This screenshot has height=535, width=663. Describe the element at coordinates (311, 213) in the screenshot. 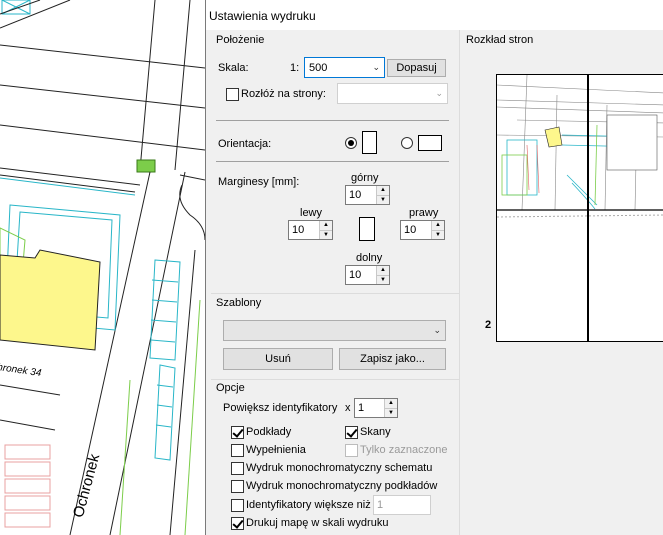

I see `margin-left-label: lewy` at that location.